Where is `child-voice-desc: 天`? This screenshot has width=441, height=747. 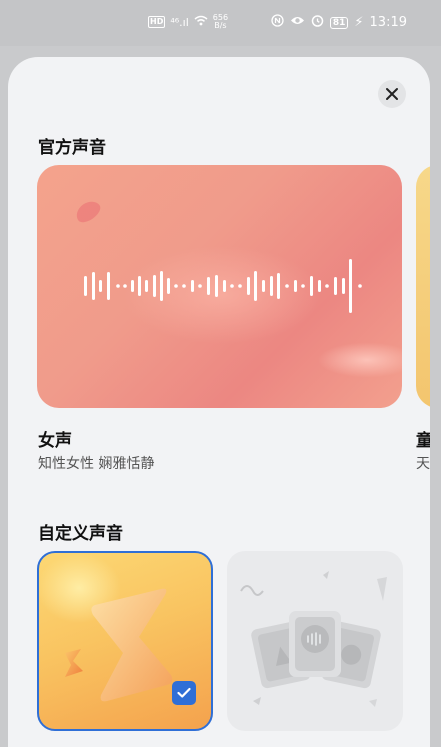
child-voice-desc: 天 is located at coordinates (423, 464).